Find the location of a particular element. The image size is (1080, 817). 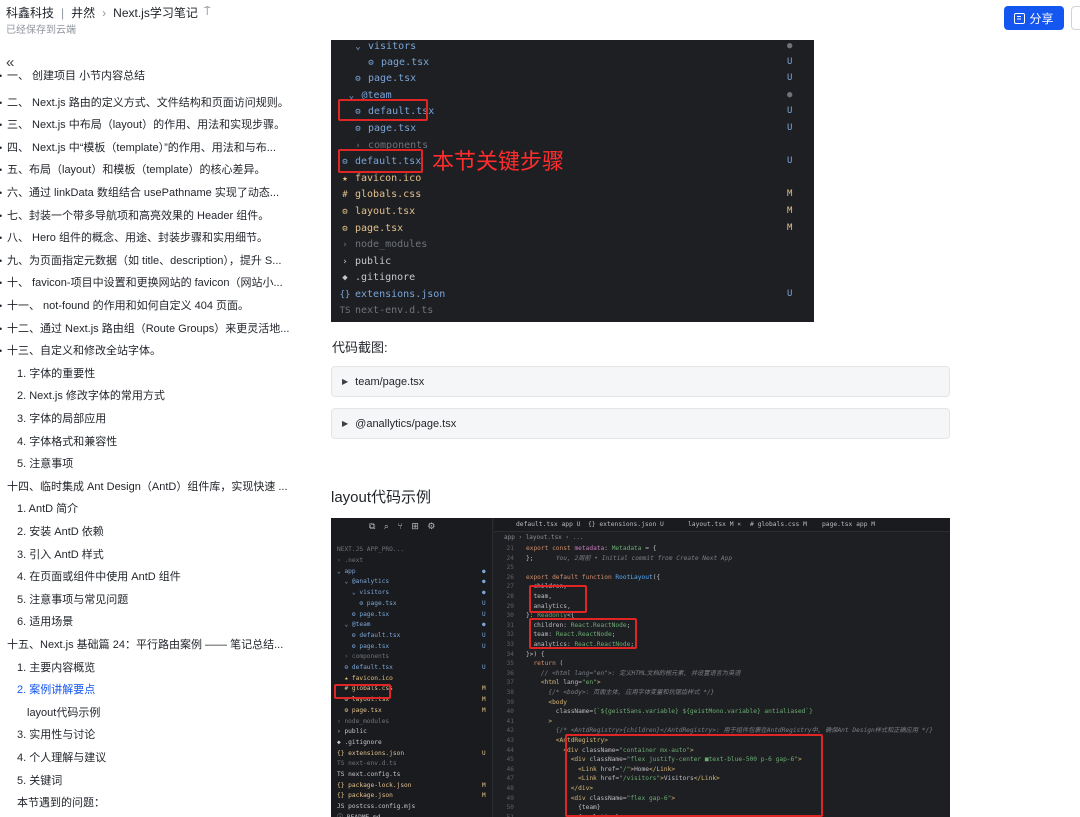

explorer-item: TS next.config.ts is located at coordinates (412, 775).